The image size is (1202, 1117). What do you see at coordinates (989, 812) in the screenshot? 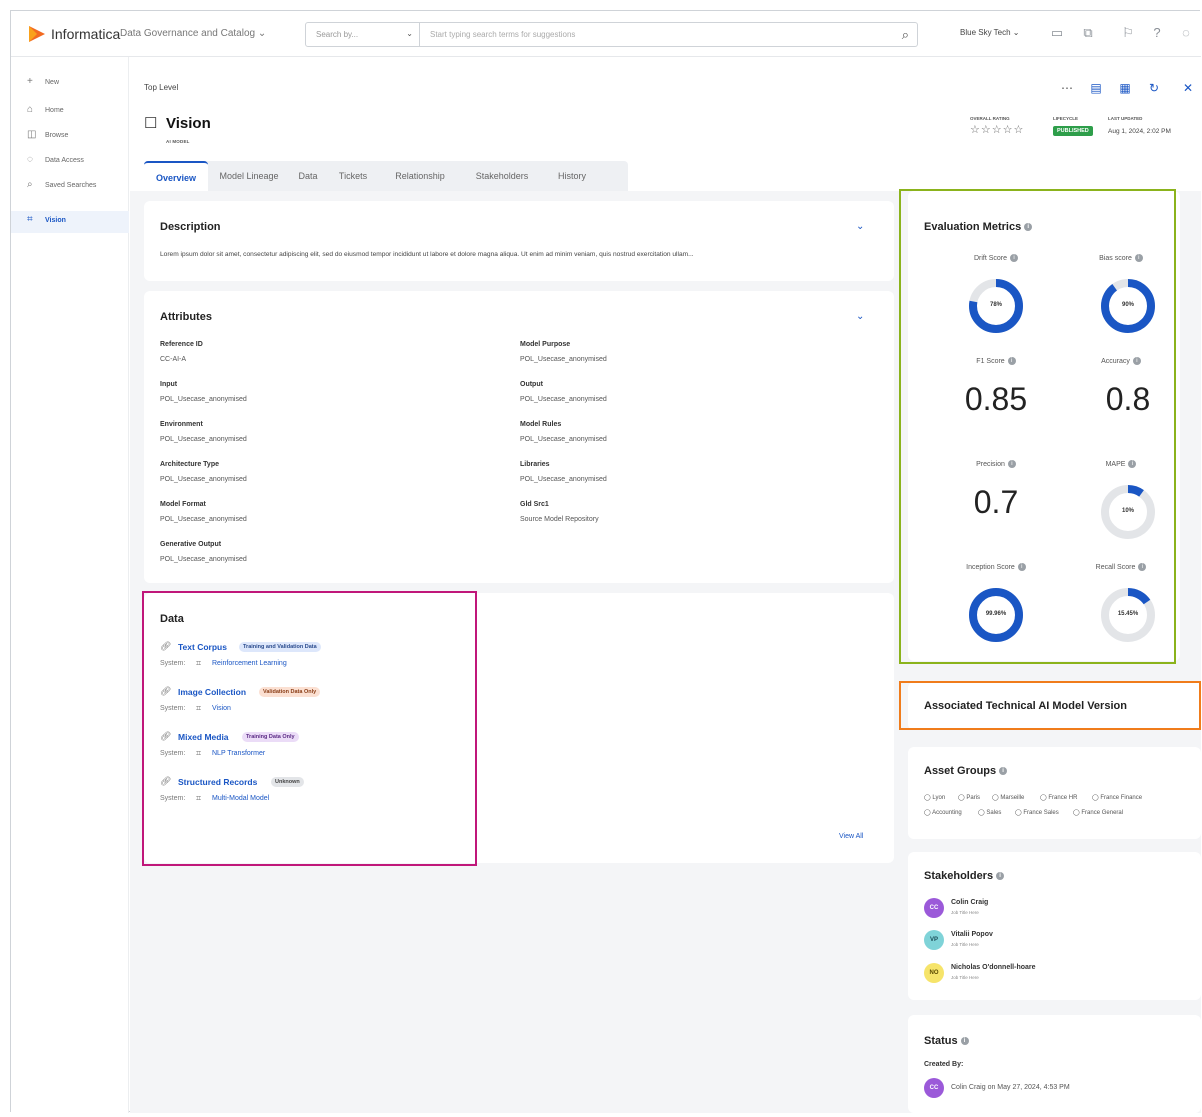
I see `asset-group-chip: ◯ Sales` at bounding box center [989, 812].